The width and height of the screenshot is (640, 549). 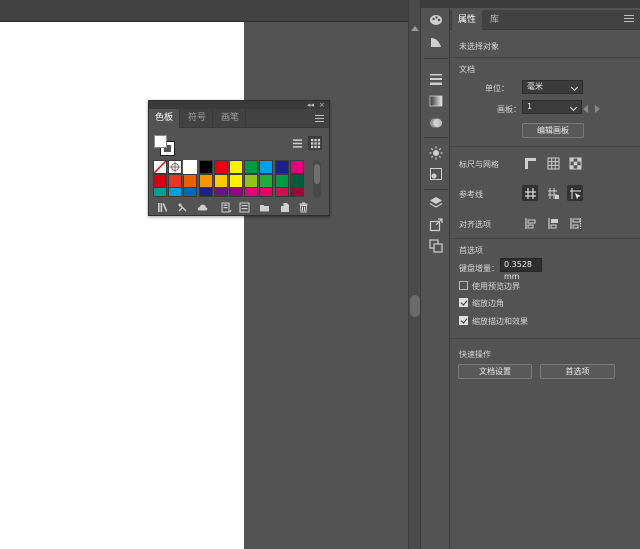 What do you see at coordinates (530, 223) in the screenshot?
I see `align-to-selection-icon` at bounding box center [530, 223].